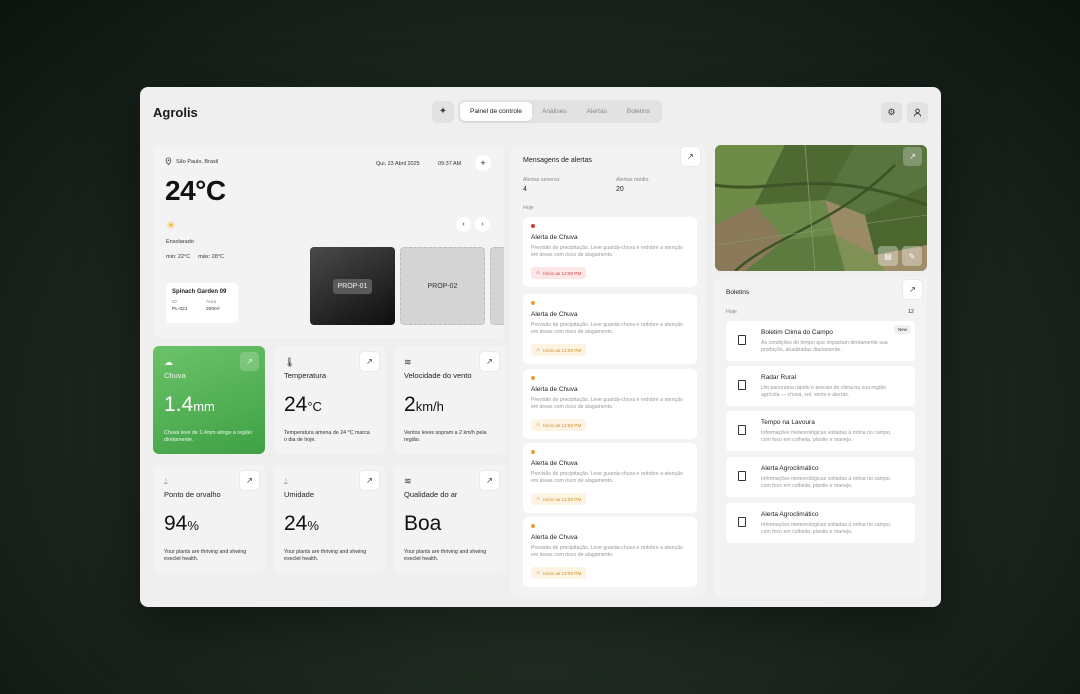 The width and height of the screenshot is (1080, 694). I want to click on satellite-map: ↗ ▤ ✎, so click(821, 208).